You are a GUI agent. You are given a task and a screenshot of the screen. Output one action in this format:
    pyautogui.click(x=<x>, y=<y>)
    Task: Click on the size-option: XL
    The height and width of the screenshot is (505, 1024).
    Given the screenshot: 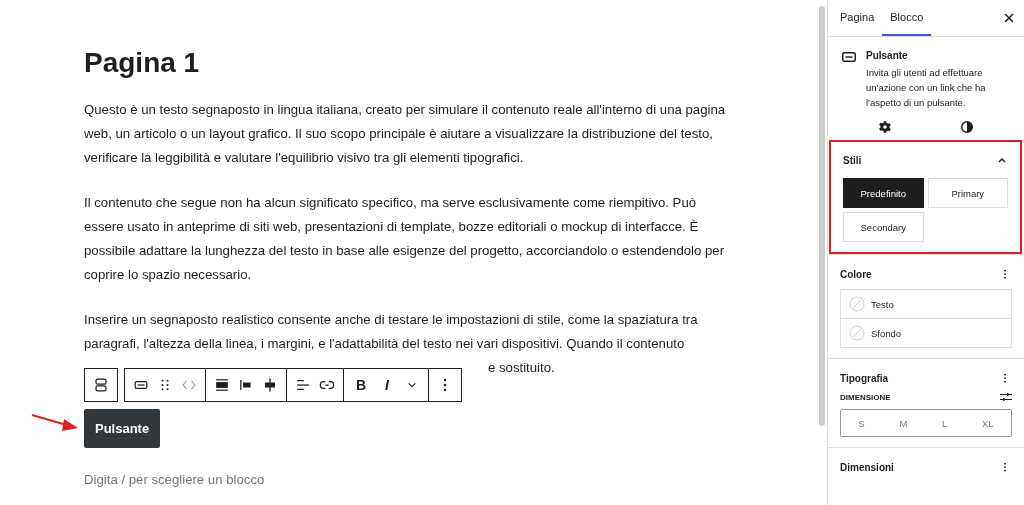 What is the action you would take?
    pyautogui.click(x=988, y=423)
    